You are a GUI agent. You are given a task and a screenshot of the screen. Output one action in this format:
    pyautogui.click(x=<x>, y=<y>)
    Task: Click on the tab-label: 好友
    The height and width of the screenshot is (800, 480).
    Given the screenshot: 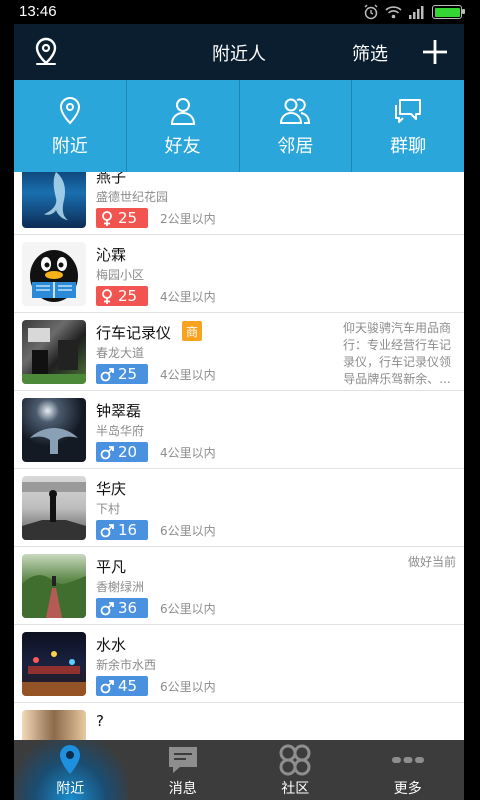 What is the action you would take?
    pyautogui.click(x=182, y=146)
    